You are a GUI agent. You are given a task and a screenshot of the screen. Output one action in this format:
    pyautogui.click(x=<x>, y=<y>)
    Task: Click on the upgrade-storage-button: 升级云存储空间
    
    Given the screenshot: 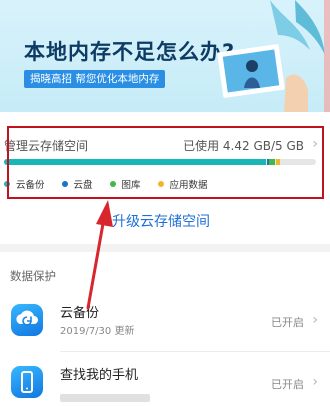 What is the action you would take?
    pyautogui.click(x=161, y=221)
    